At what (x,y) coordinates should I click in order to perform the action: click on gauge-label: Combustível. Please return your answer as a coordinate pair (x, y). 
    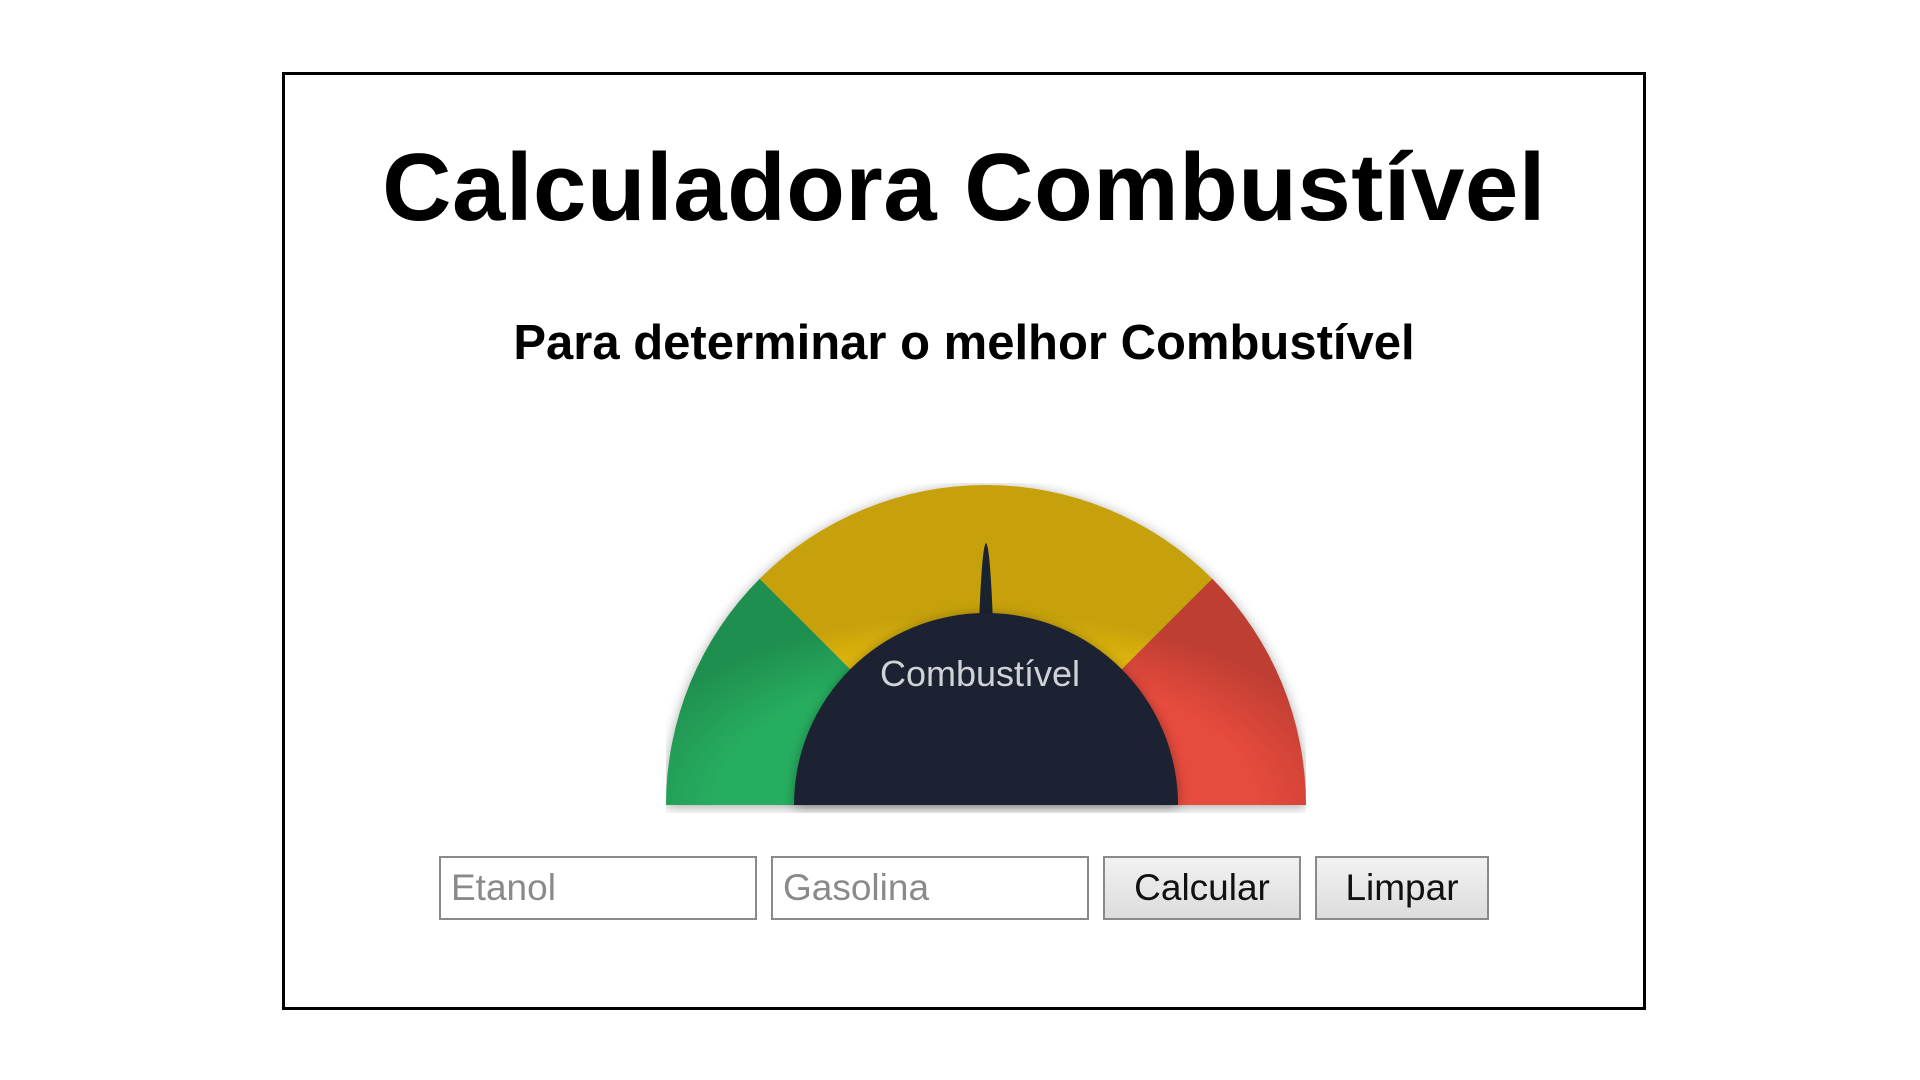
    Looking at the image, I should click on (980, 673).